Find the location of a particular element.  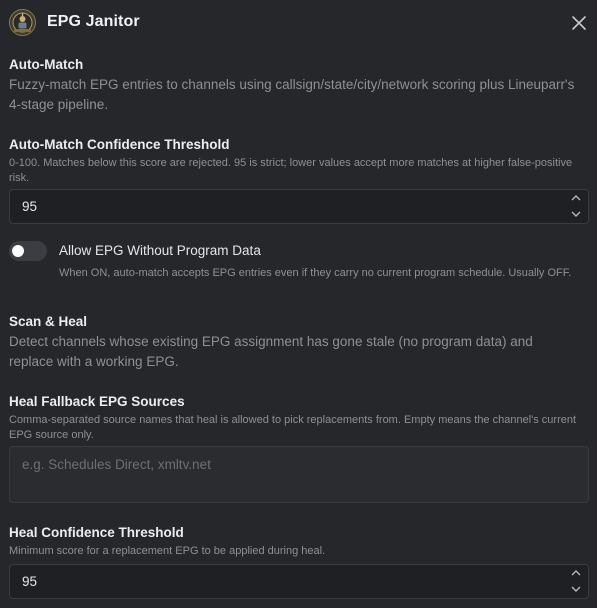

heal-threshold-label: Heal Confidence Threshold is located at coordinates (96, 532).